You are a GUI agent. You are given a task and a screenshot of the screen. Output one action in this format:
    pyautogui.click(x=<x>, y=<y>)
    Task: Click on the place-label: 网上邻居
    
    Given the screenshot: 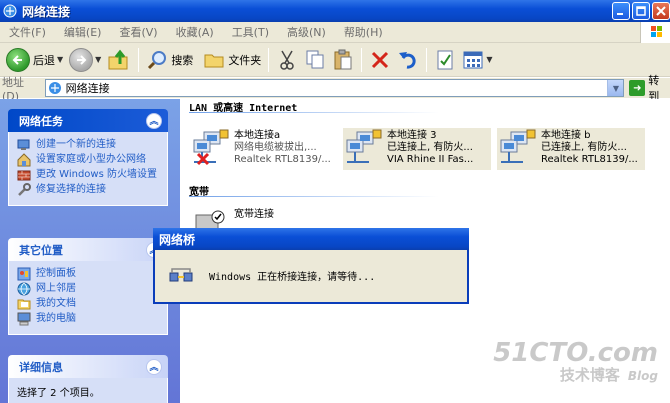 What is the action you would take?
    pyautogui.click(x=56, y=288)
    